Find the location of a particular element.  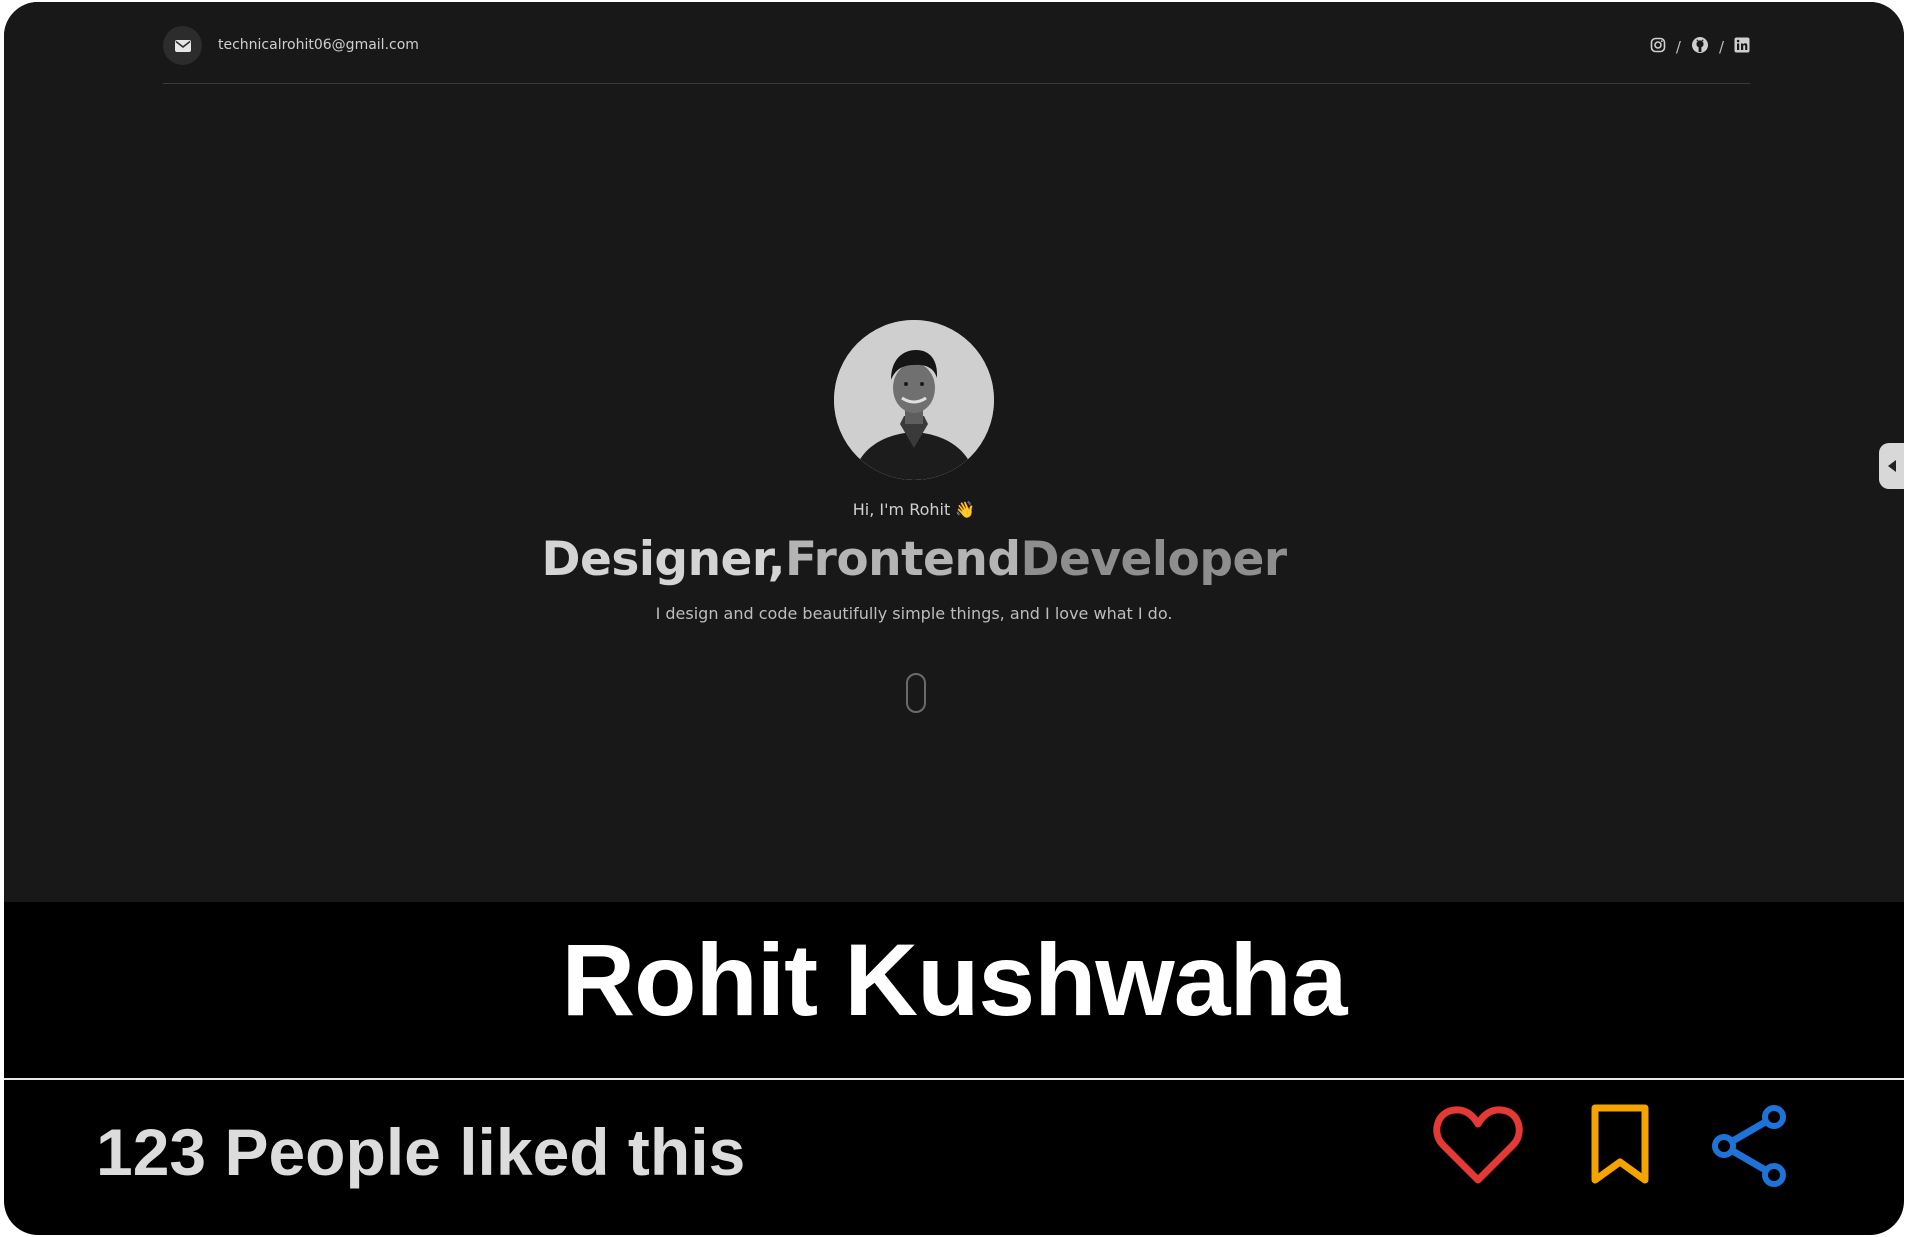

hero-headline: Designer, Frontend Developer is located at coordinates (914, 559).